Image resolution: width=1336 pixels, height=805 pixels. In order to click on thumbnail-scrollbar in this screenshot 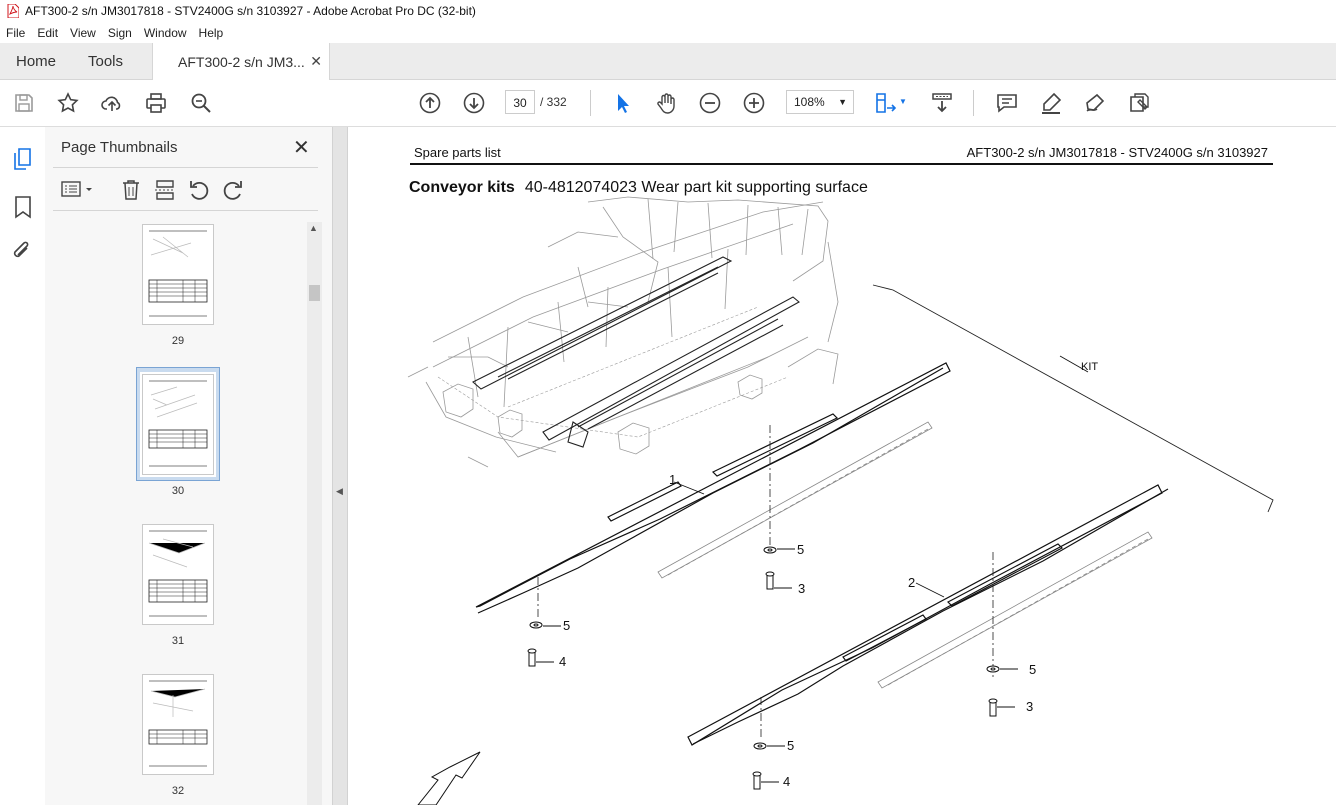, I will do `click(314, 513)`.